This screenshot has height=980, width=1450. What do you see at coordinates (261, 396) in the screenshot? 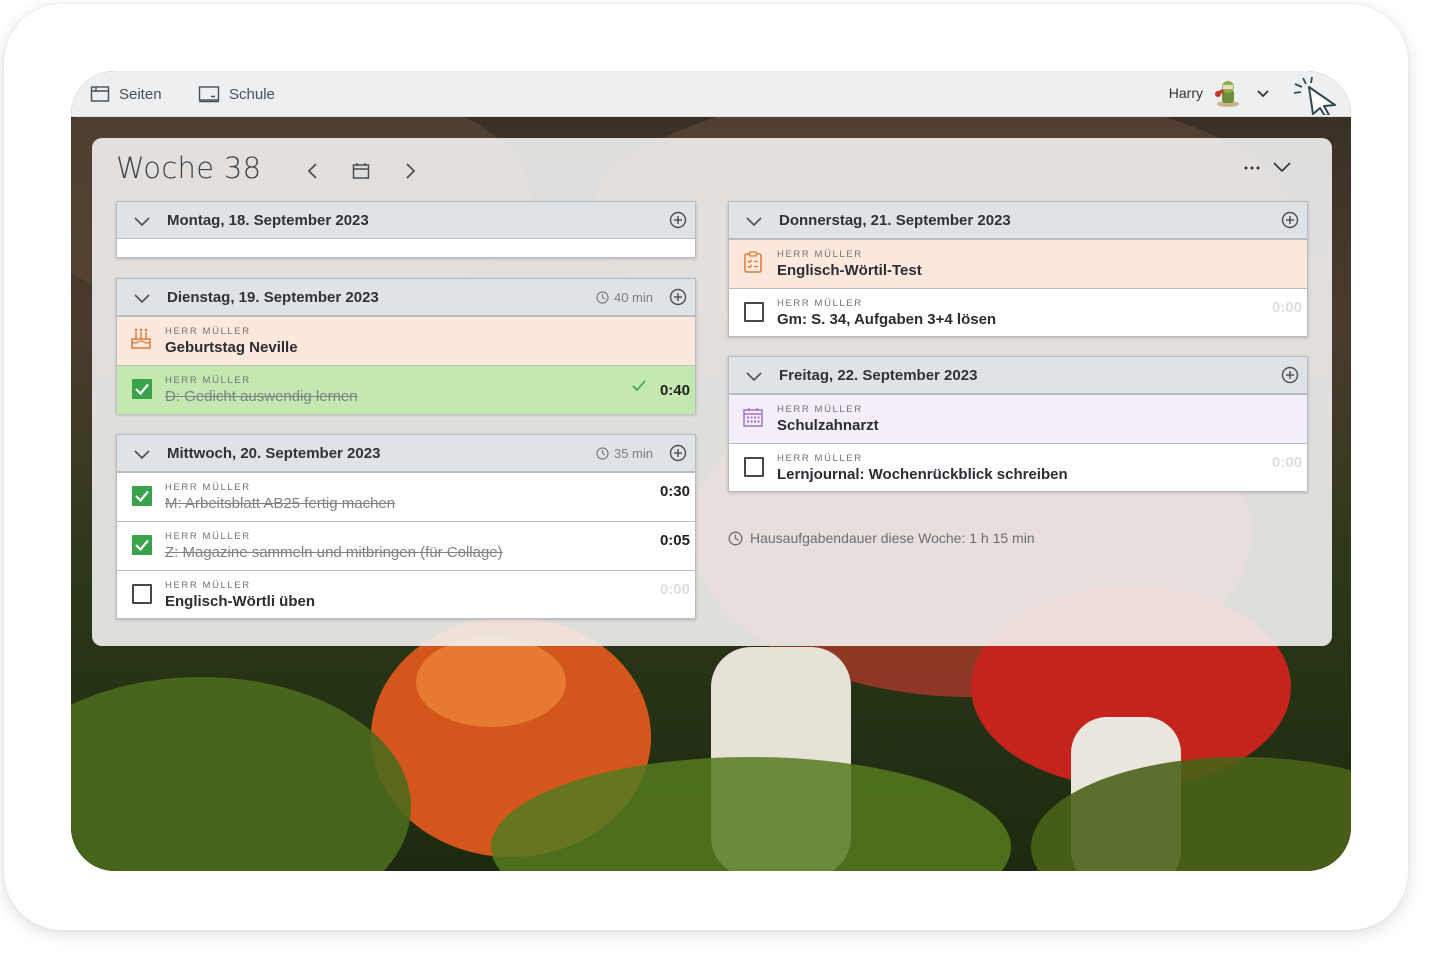
I see `task-title: D: Gedicht auswendig lernen` at bounding box center [261, 396].